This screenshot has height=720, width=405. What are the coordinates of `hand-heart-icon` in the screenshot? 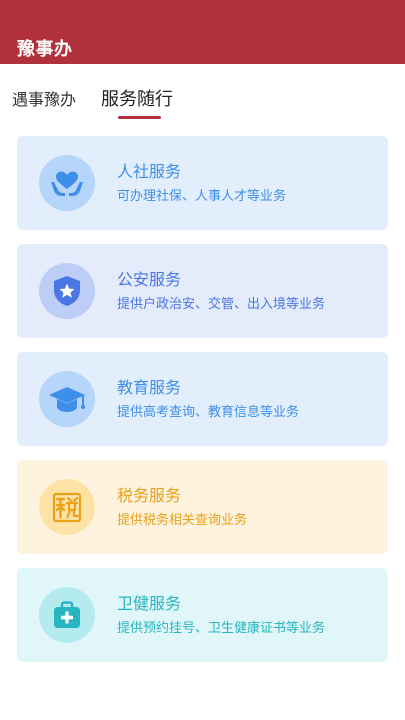 It's located at (67, 183).